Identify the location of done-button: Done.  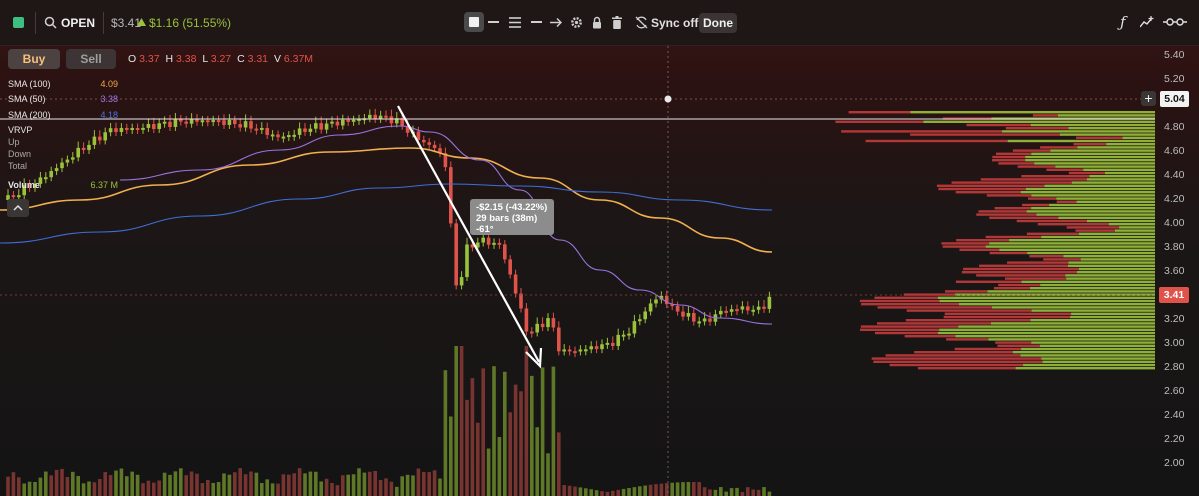
(718, 23).